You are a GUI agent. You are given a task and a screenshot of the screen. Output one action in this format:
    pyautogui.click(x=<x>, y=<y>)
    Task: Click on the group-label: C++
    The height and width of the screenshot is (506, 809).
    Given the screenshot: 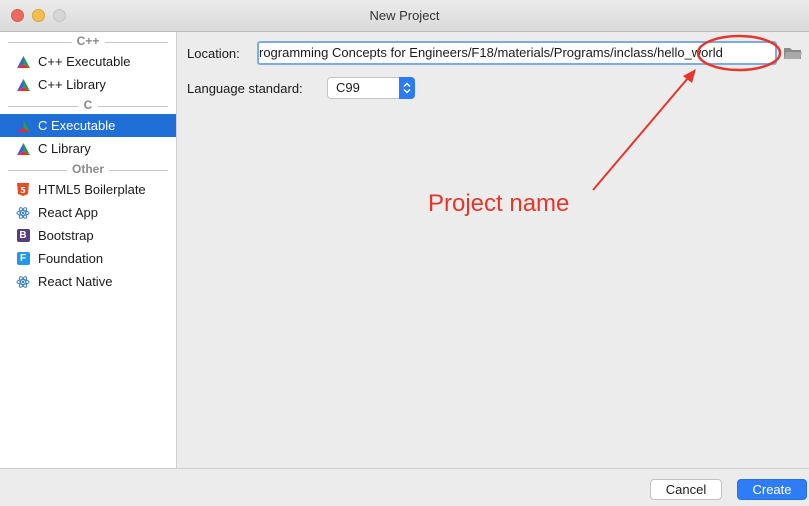 What is the action you would take?
    pyautogui.click(x=88, y=41)
    